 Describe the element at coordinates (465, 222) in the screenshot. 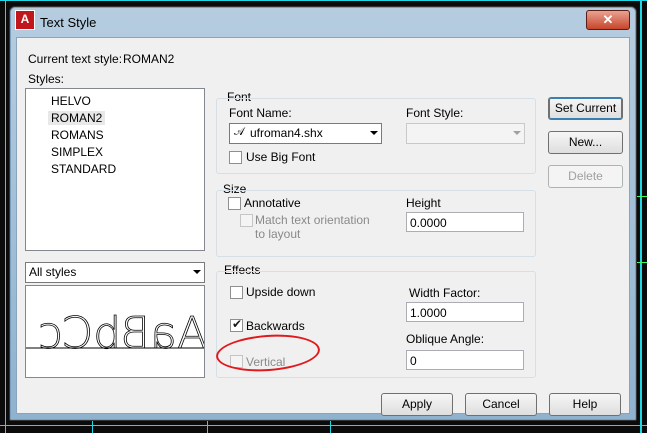

I see `height-input: 0.0000` at that location.